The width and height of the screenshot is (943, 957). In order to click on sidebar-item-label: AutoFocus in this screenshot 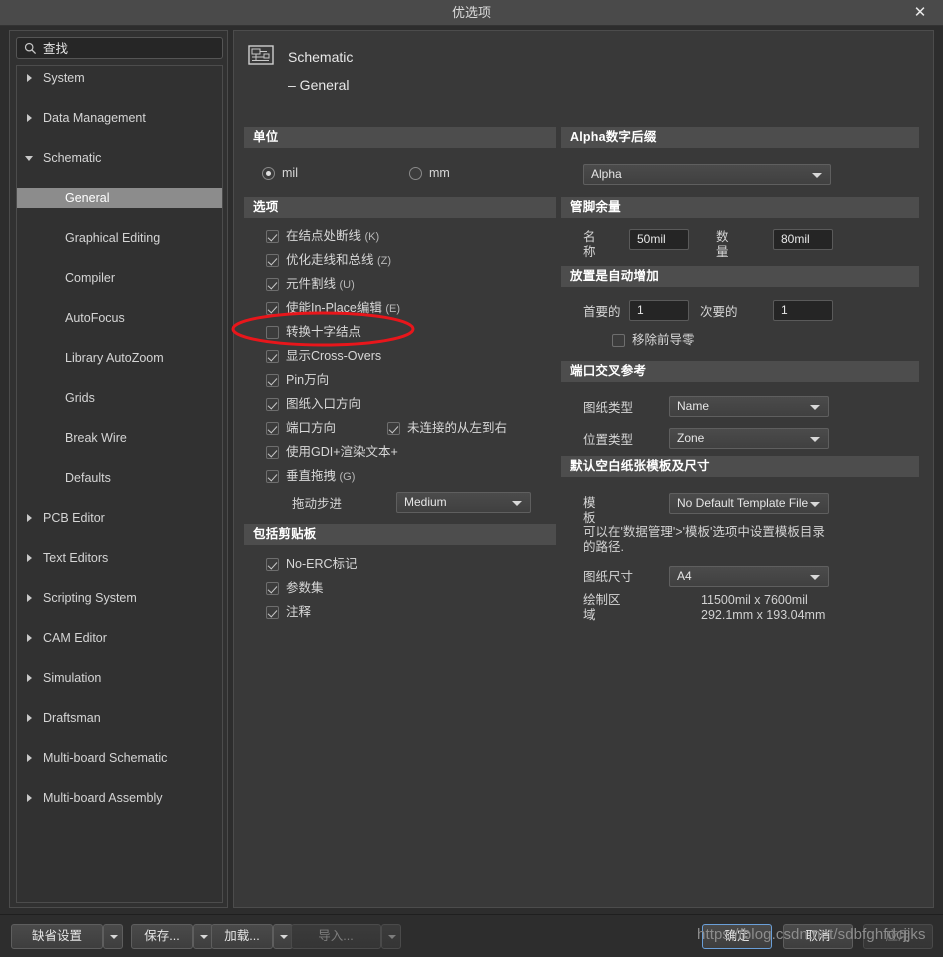, I will do `click(95, 318)`.